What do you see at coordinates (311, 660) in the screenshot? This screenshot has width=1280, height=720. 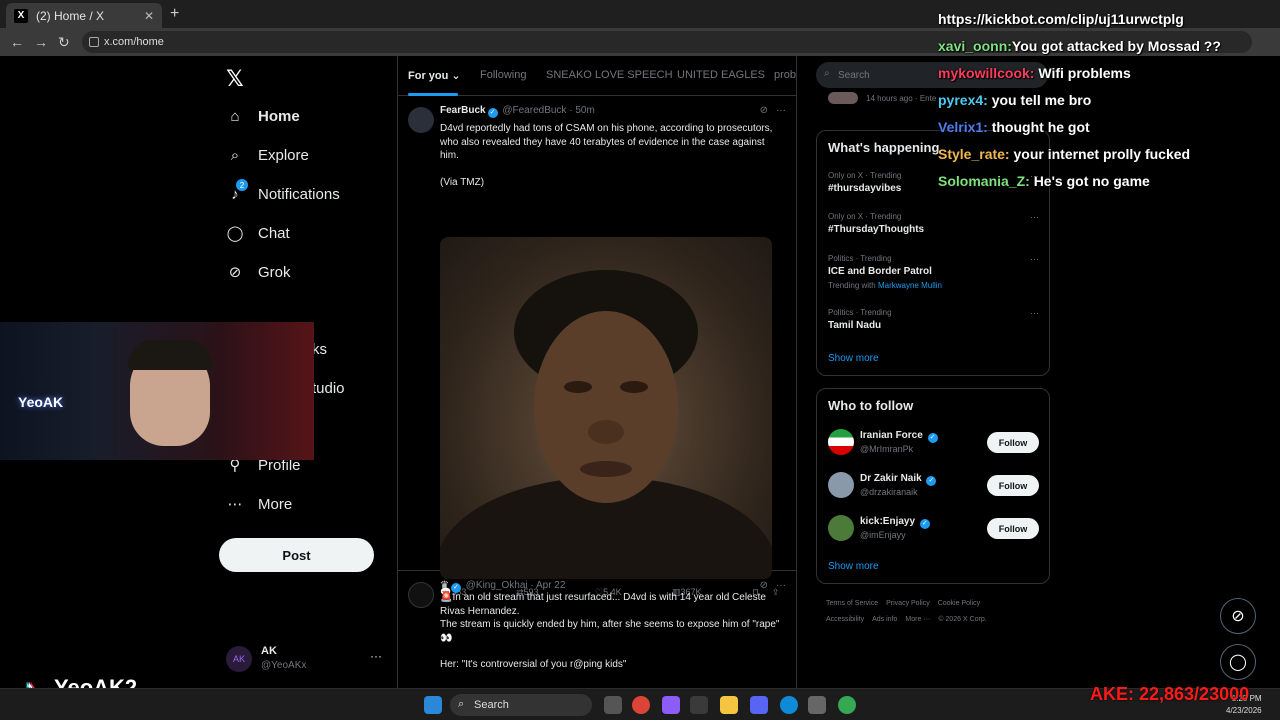 I see `account-switcher: AK AK @YeoAKx ···` at bounding box center [311, 660].